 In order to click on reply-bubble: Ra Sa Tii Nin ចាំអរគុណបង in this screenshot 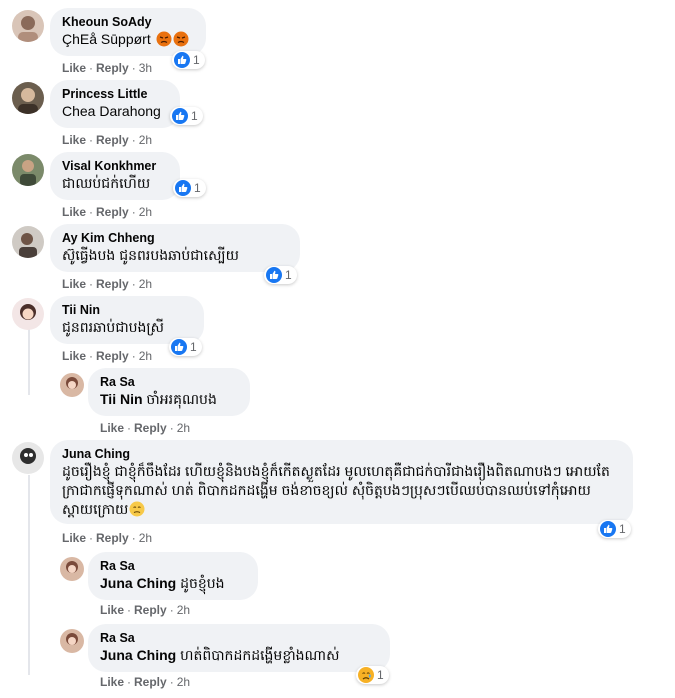, I will do `click(169, 392)`.